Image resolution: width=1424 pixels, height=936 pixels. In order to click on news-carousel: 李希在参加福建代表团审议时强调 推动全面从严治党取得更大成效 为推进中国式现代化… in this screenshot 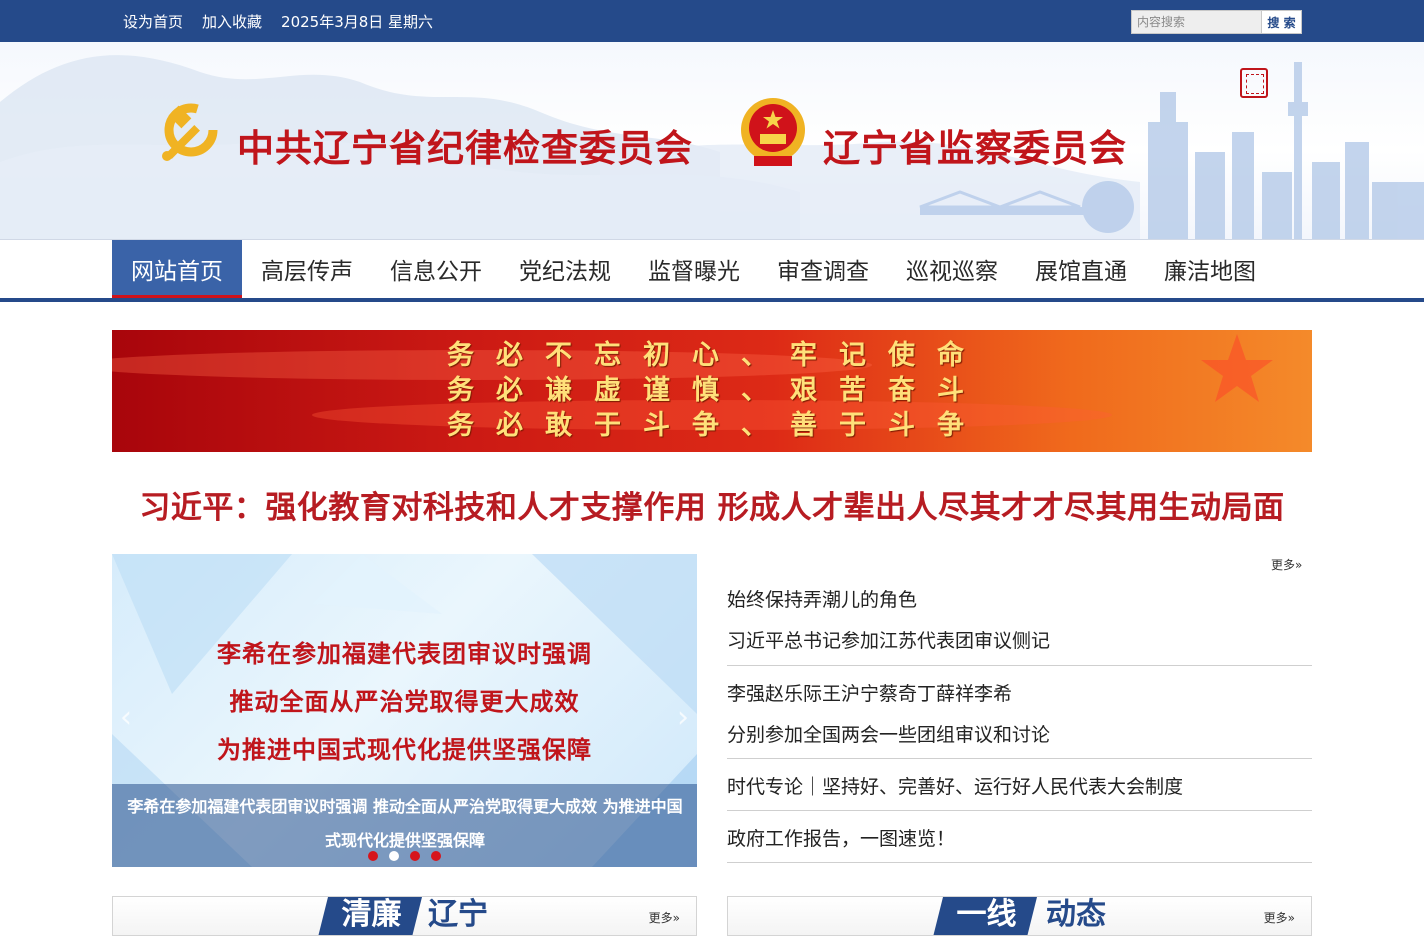, I will do `click(404, 710)`.